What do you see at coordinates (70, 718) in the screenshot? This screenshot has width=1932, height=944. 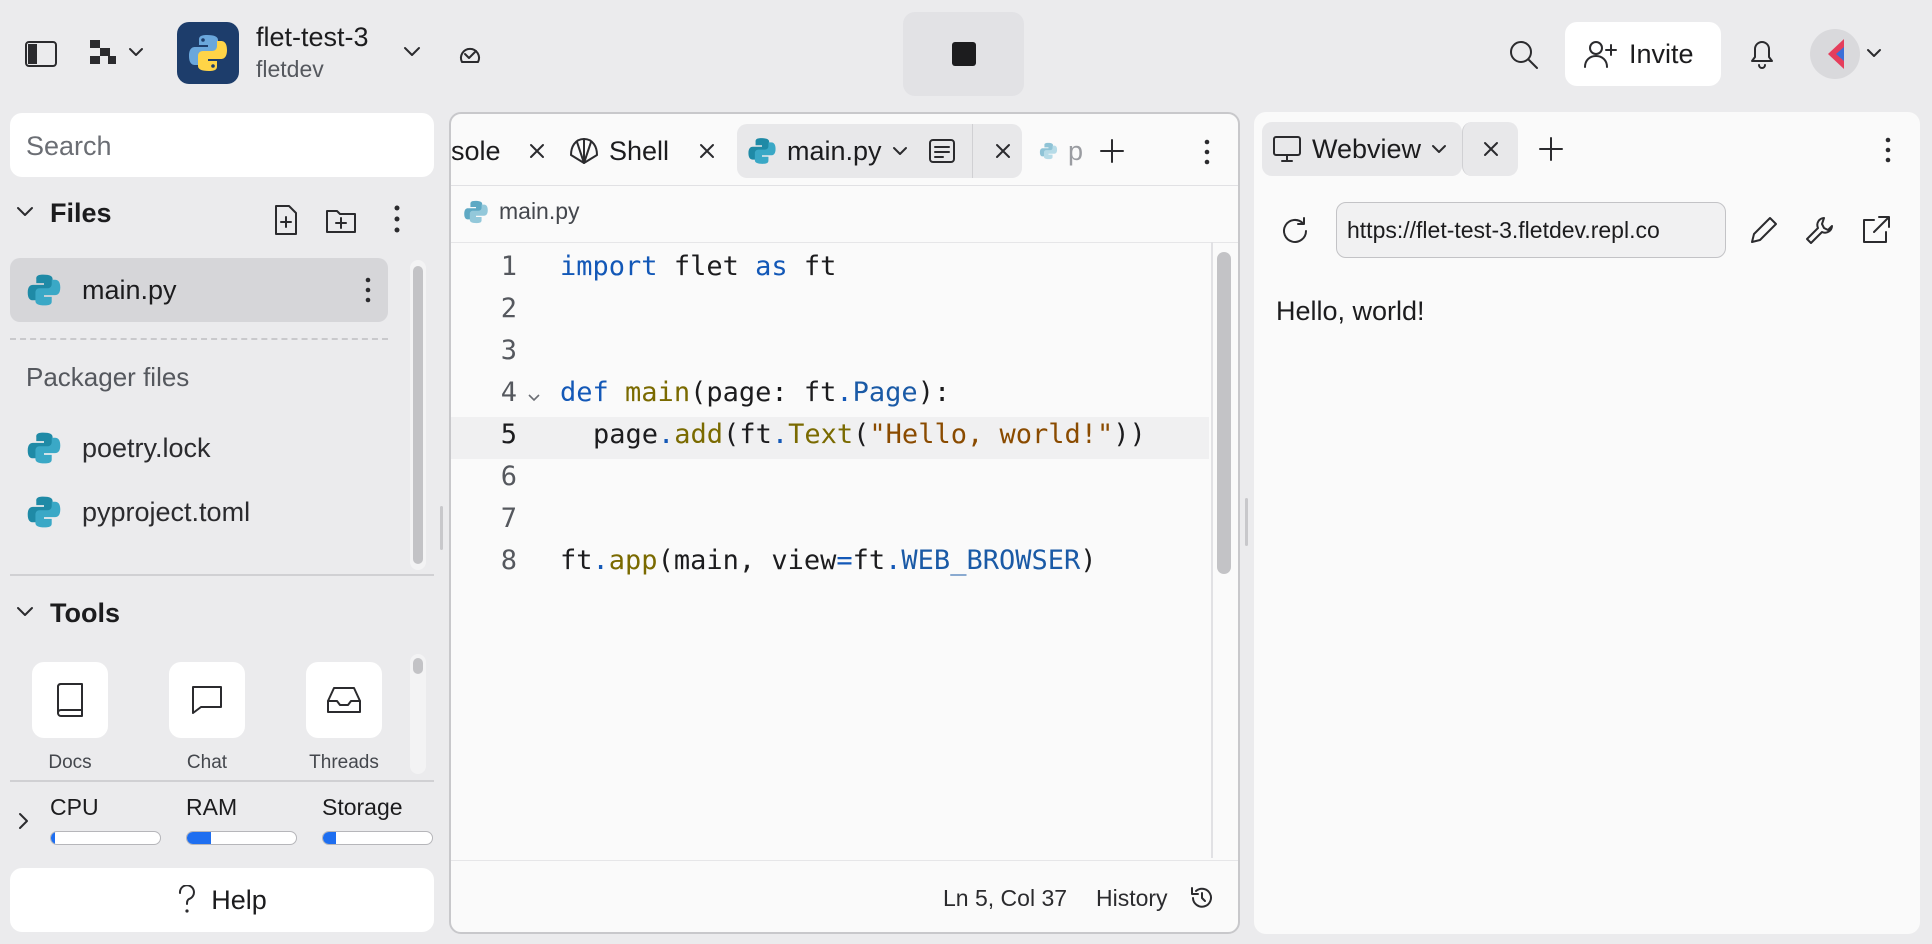 I see `tool-docs: Docs` at bounding box center [70, 718].